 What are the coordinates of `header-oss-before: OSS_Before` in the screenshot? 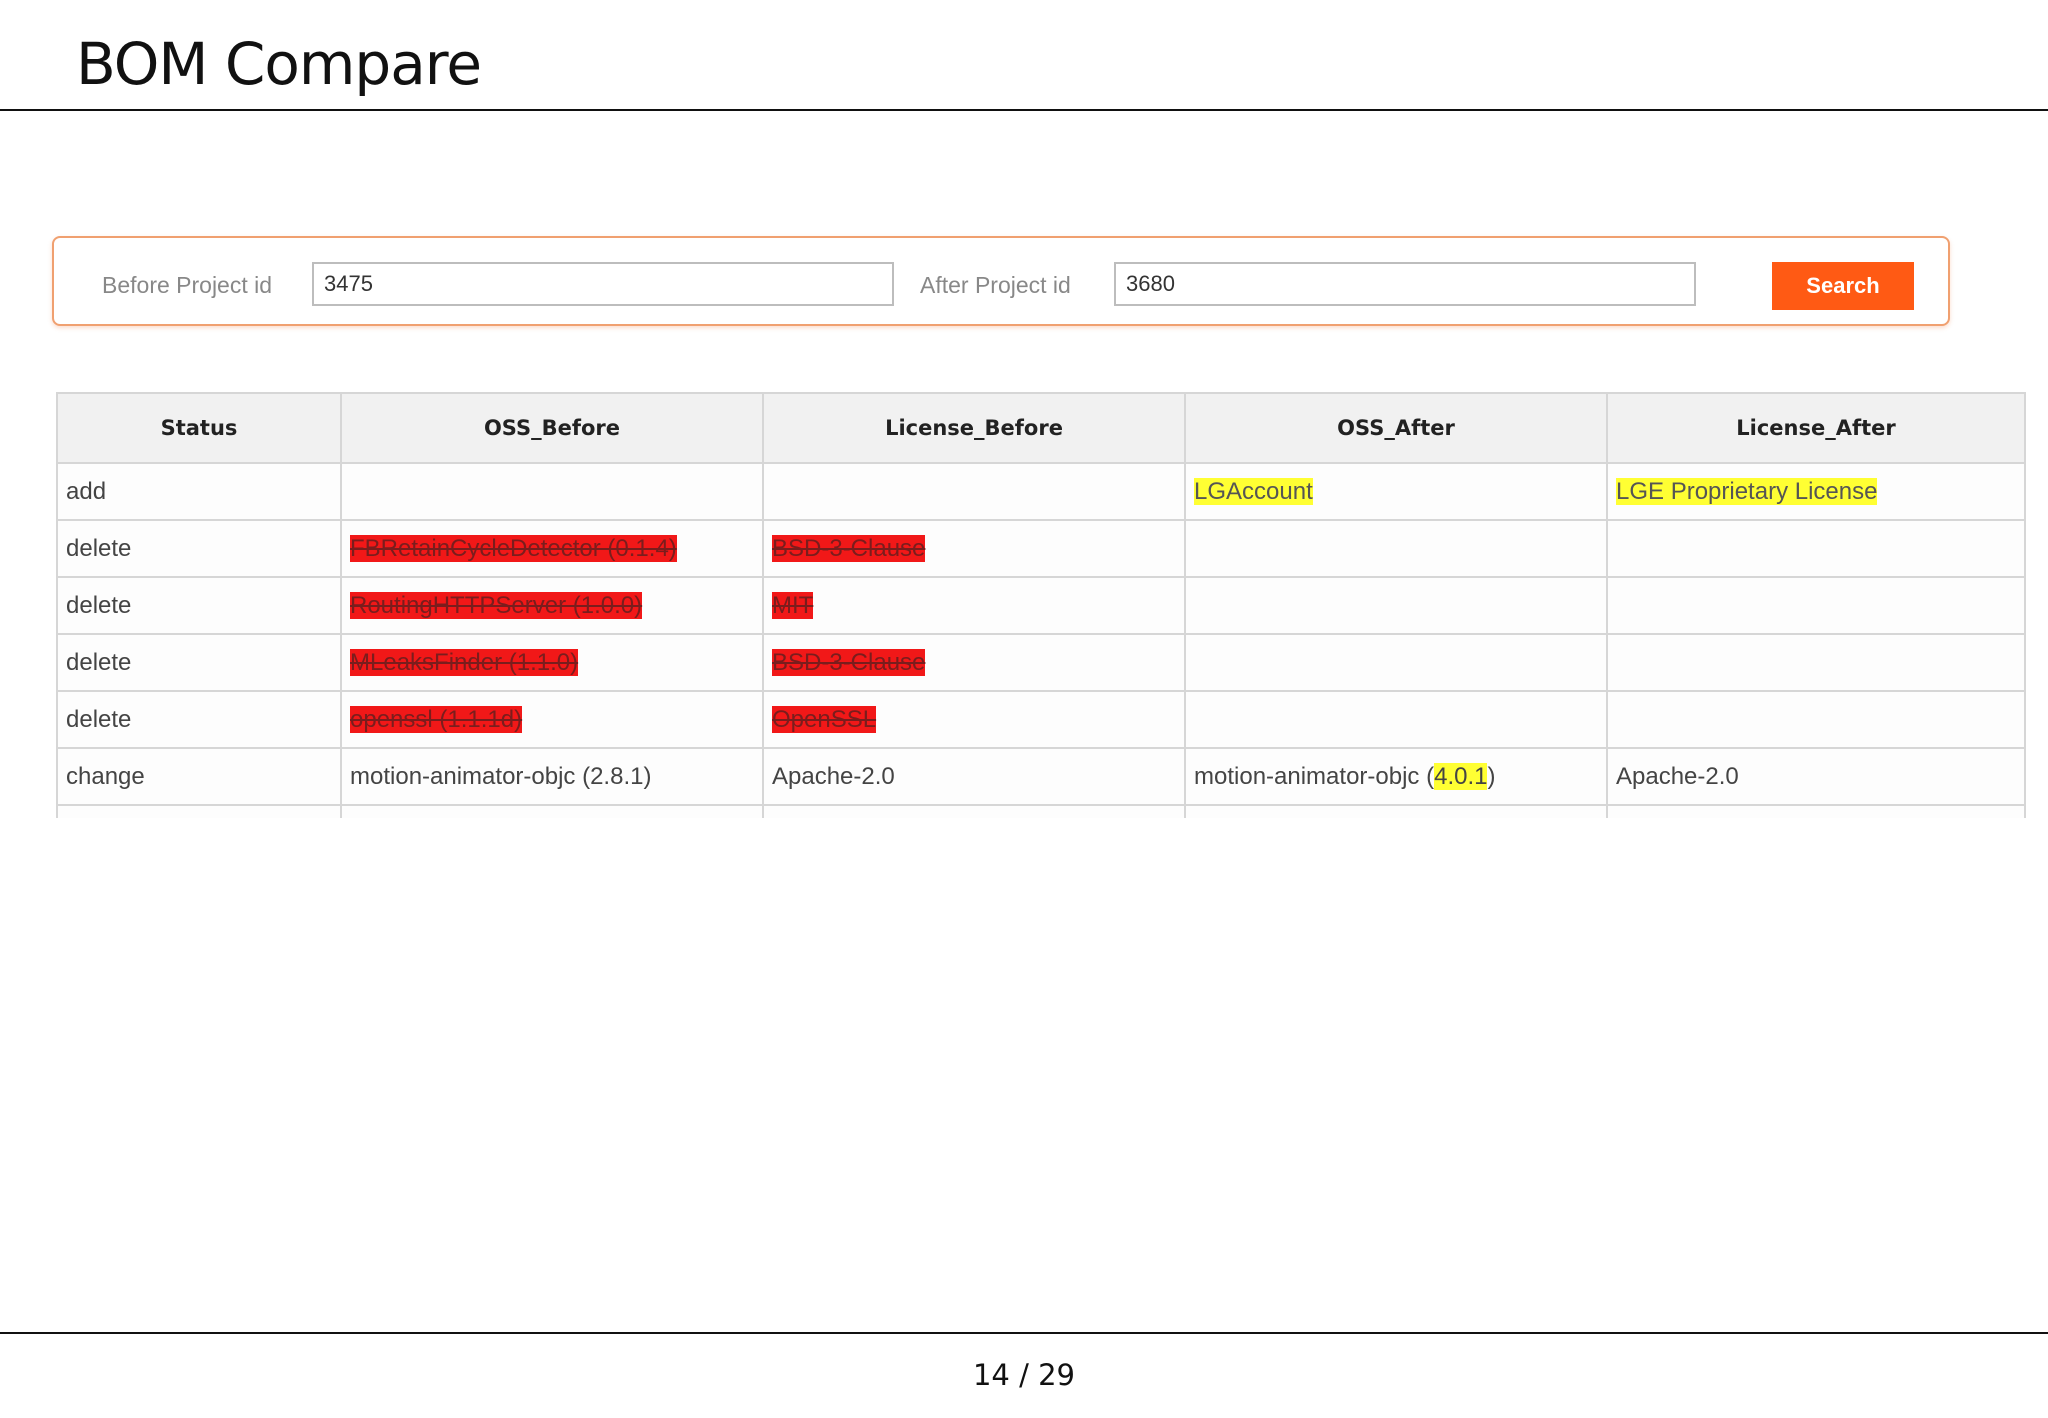 It's located at (552, 428).